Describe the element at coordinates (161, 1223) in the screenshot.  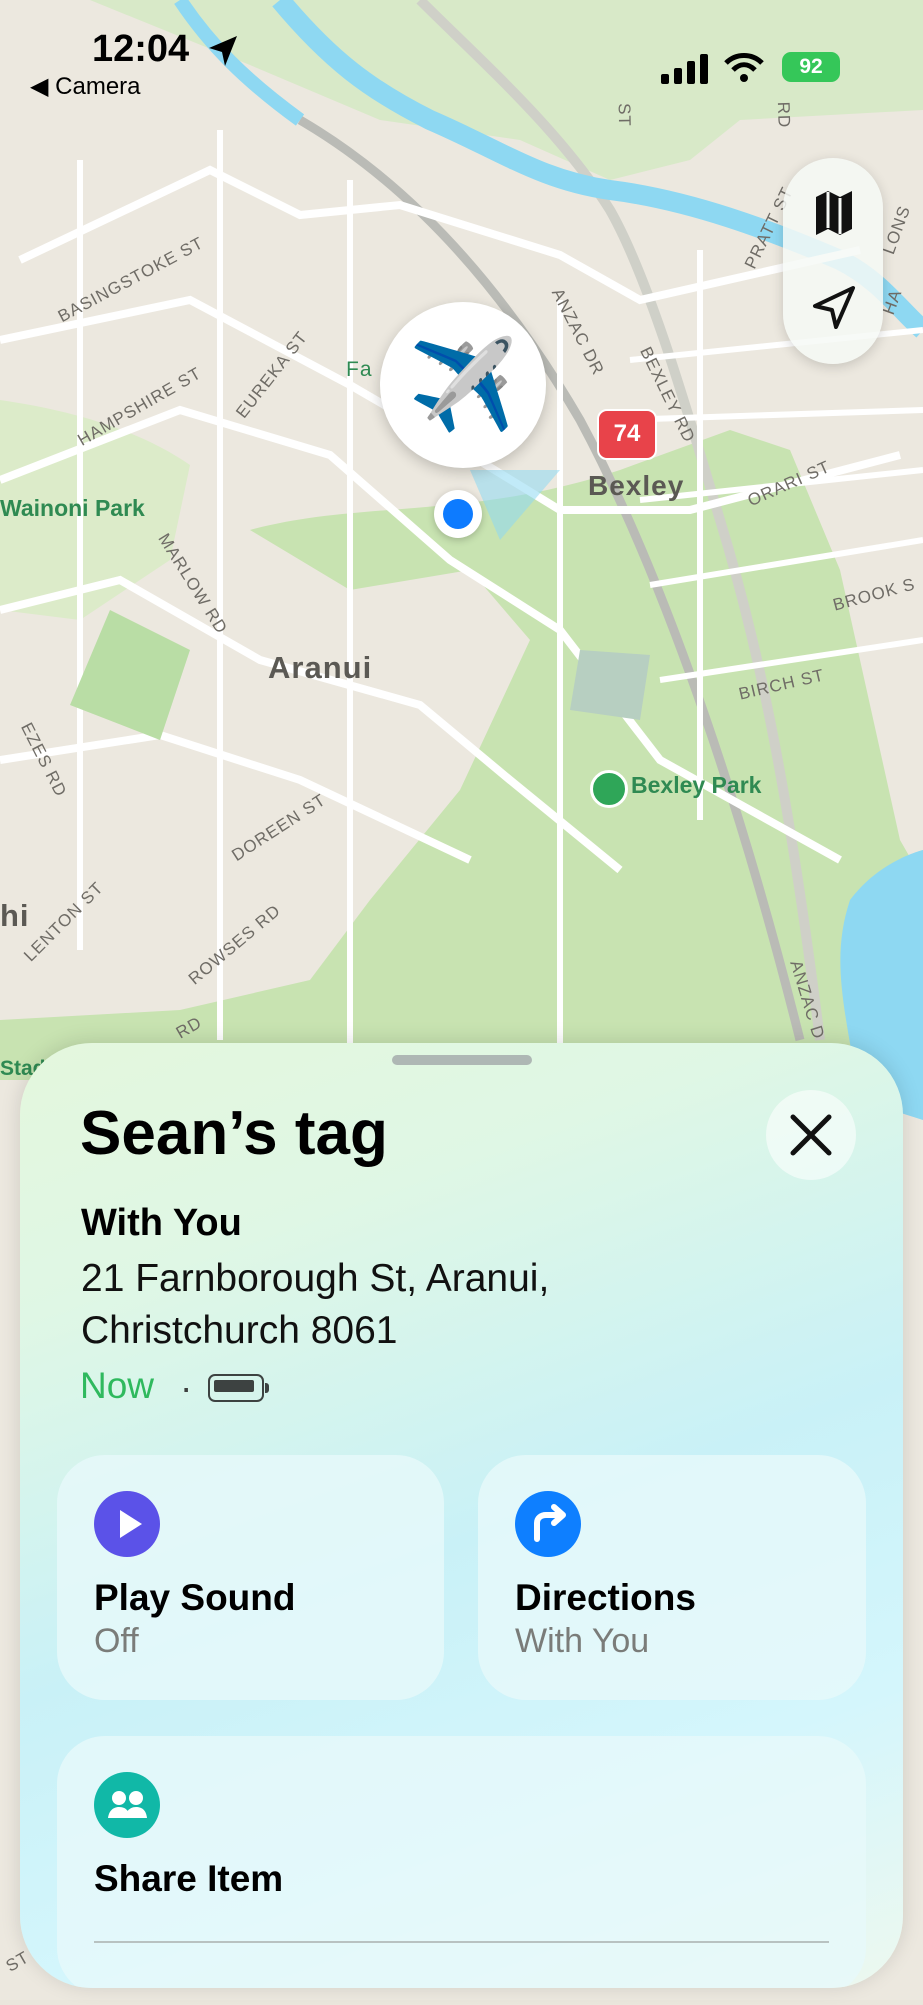
I see `item-status: With You` at that location.